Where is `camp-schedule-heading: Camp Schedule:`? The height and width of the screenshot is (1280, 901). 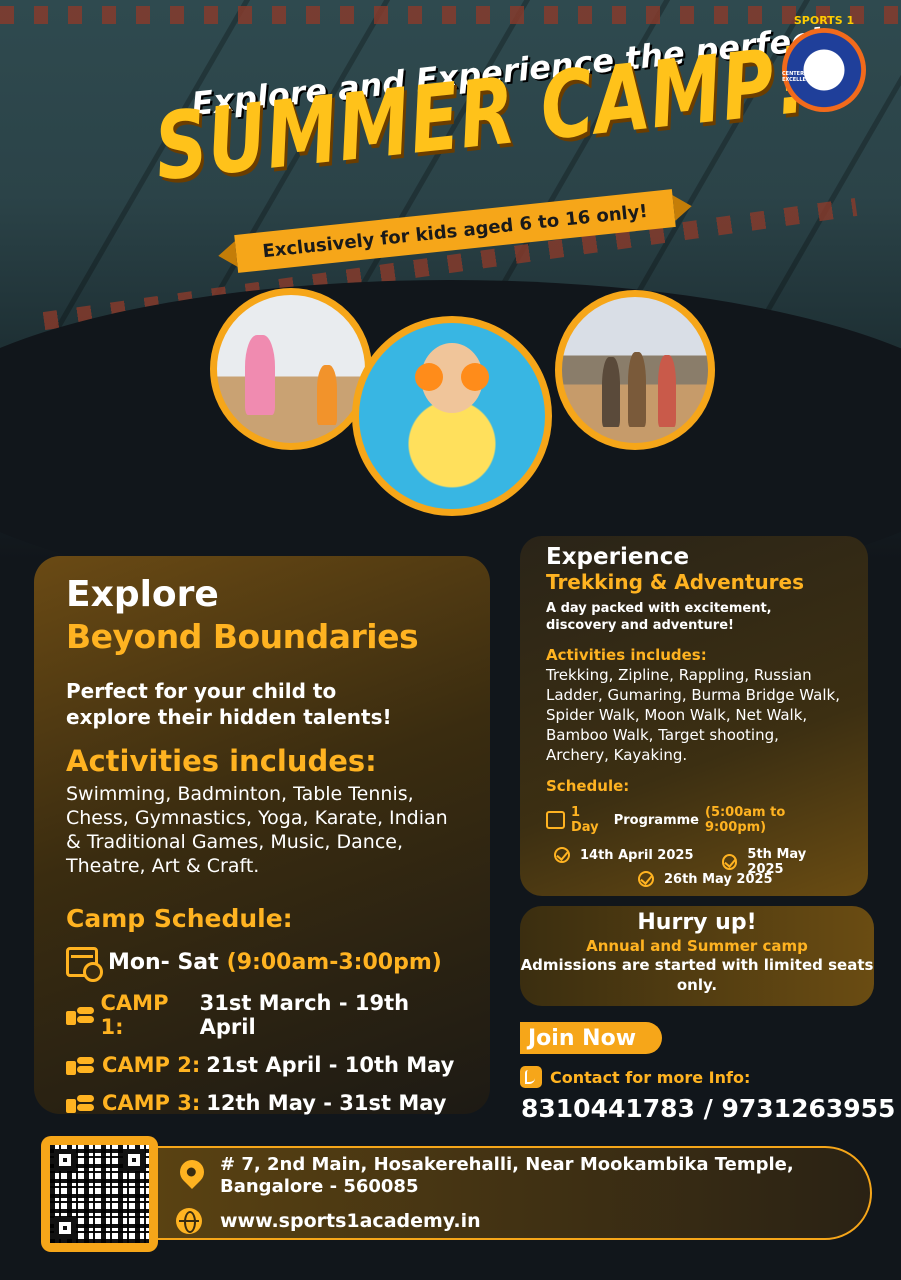
camp-schedule-heading: Camp Schedule: is located at coordinates (179, 918).